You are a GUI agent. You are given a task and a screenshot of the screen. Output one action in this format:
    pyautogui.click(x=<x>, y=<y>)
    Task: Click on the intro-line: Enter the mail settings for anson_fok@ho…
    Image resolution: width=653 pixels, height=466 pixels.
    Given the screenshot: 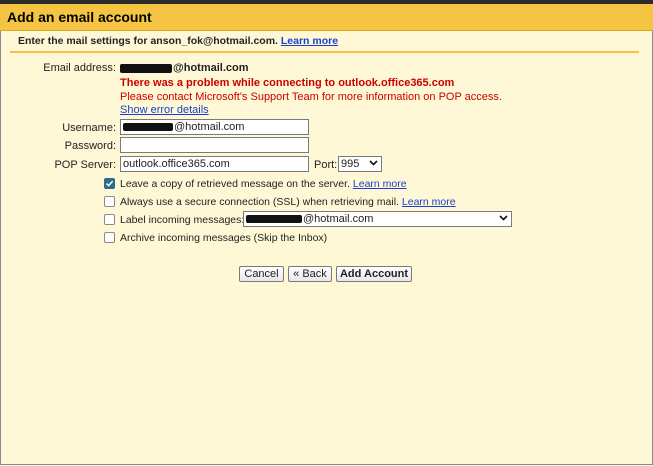 What is the action you would take?
    pyautogui.click(x=178, y=41)
    